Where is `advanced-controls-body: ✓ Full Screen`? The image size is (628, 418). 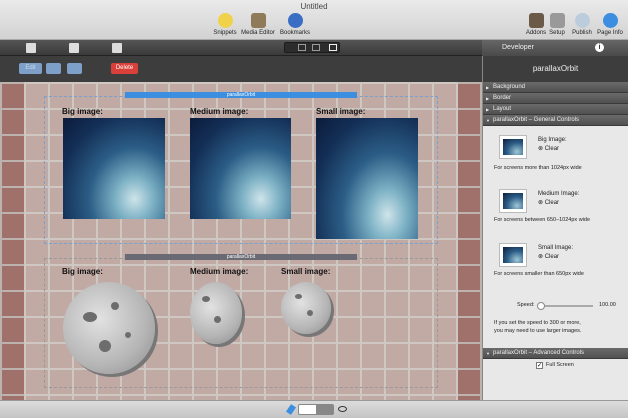 advanced-controls-body: ✓ Full Screen is located at coordinates (555, 366).